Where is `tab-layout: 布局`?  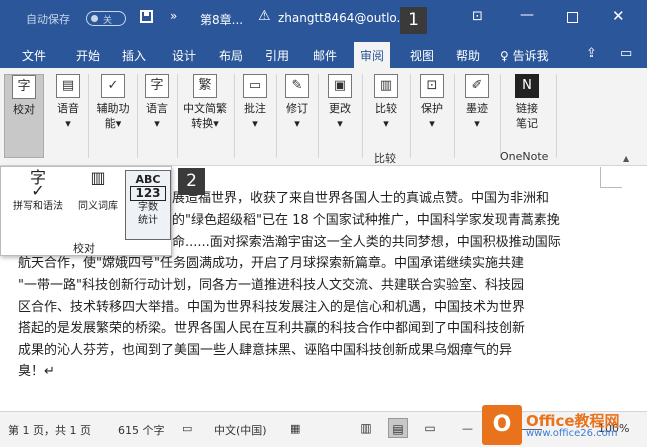
tab-layout: 布局 is located at coordinates (231, 55).